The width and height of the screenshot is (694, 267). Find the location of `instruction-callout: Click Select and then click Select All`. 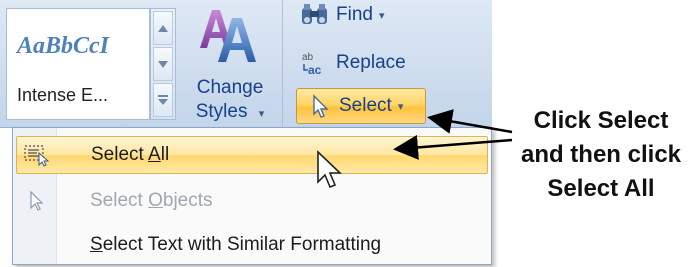

instruction-callout: Click Select and then click Select All is located at coordinates (601, 155).